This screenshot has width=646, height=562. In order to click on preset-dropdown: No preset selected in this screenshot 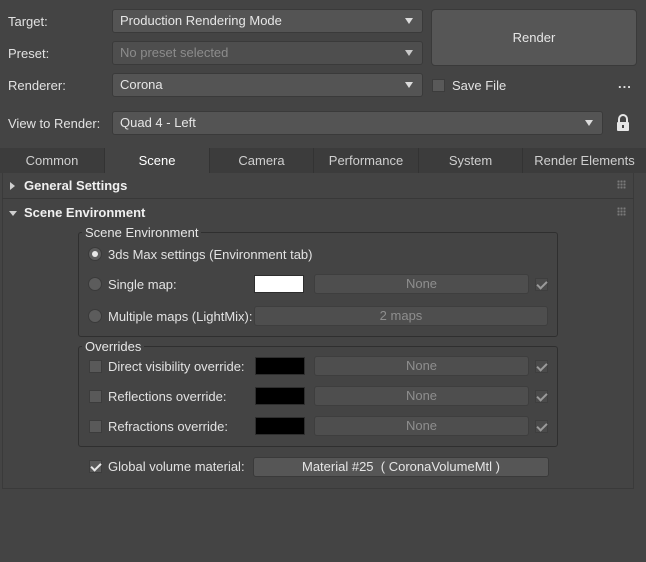, I will do `click(267, 53)`.